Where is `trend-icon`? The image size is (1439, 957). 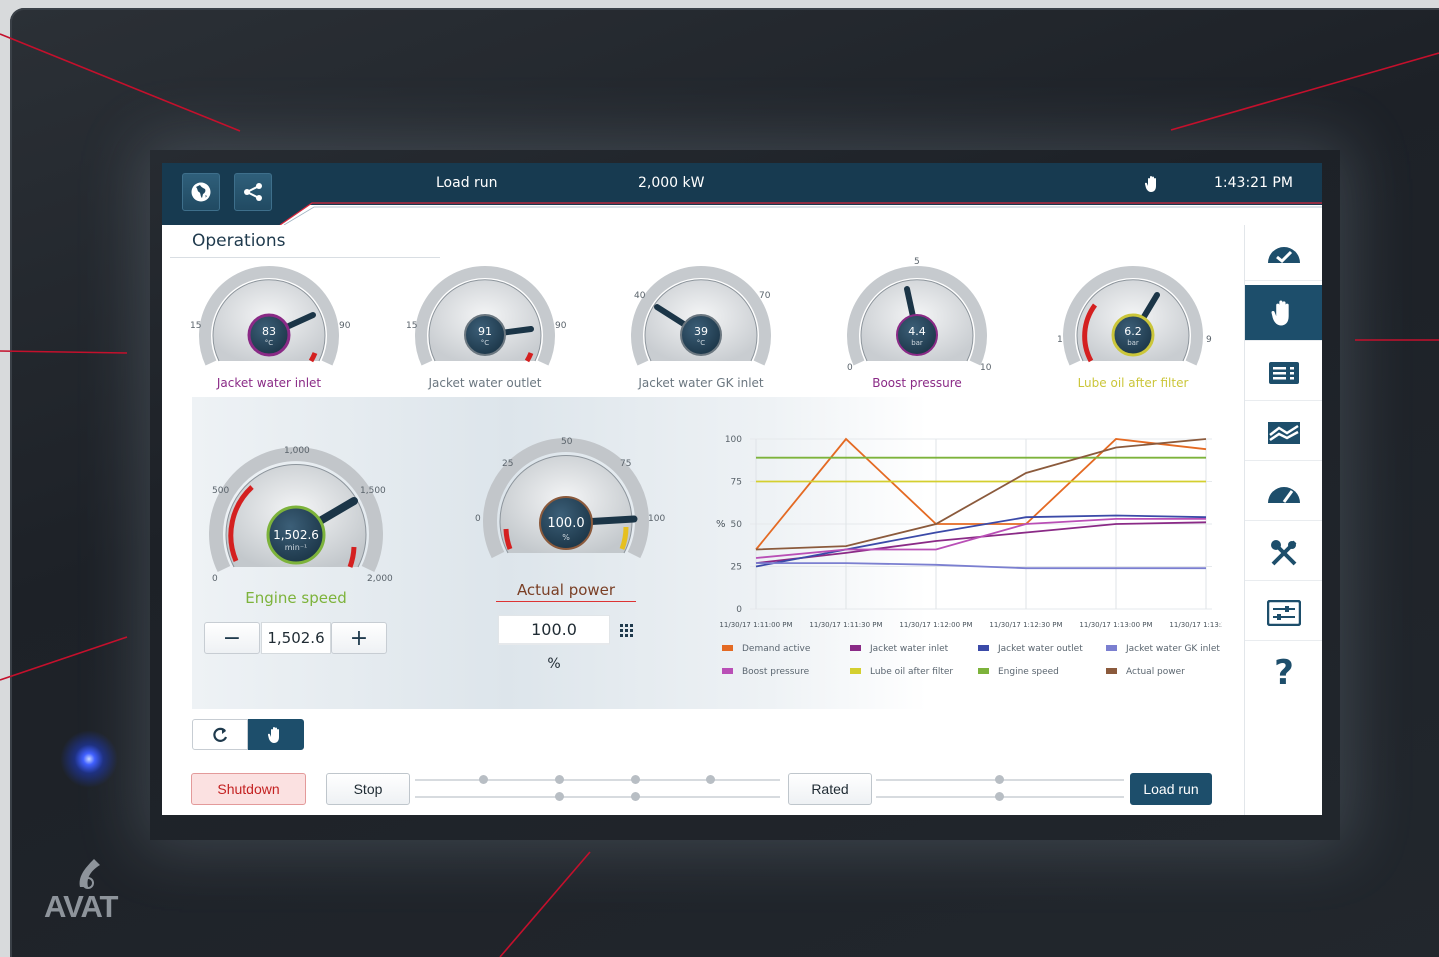
trend-icon is located at coordinates (1284, 432).